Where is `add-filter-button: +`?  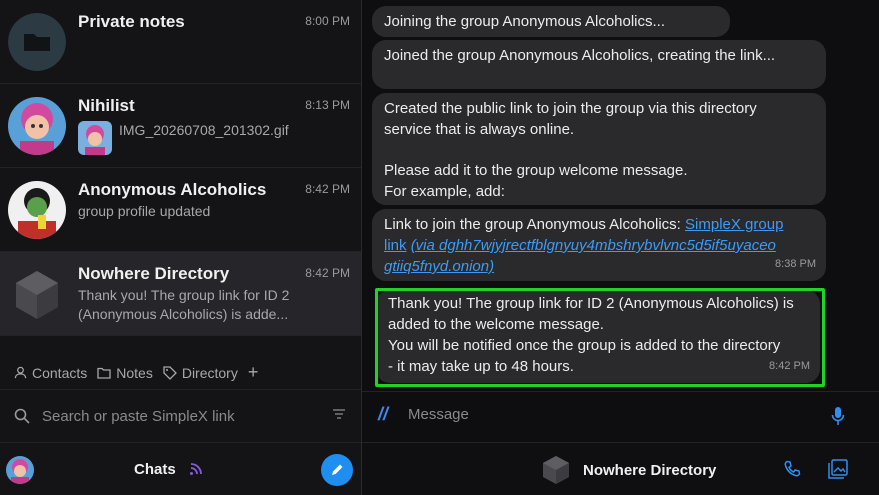
add-filter-button: + is located at coordinates (253, 372).